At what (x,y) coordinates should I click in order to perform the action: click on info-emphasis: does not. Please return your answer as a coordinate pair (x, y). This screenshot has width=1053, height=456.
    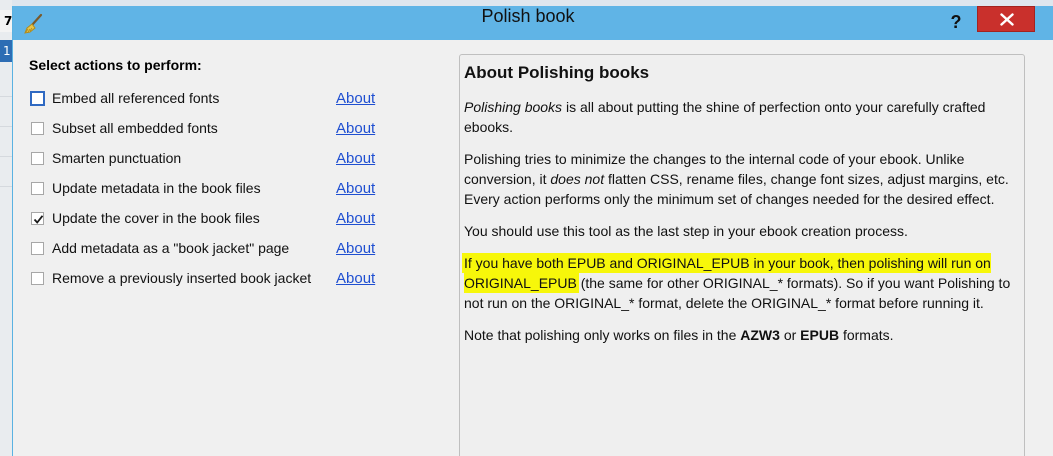
    Looking at the image, I should click on (577, 179).